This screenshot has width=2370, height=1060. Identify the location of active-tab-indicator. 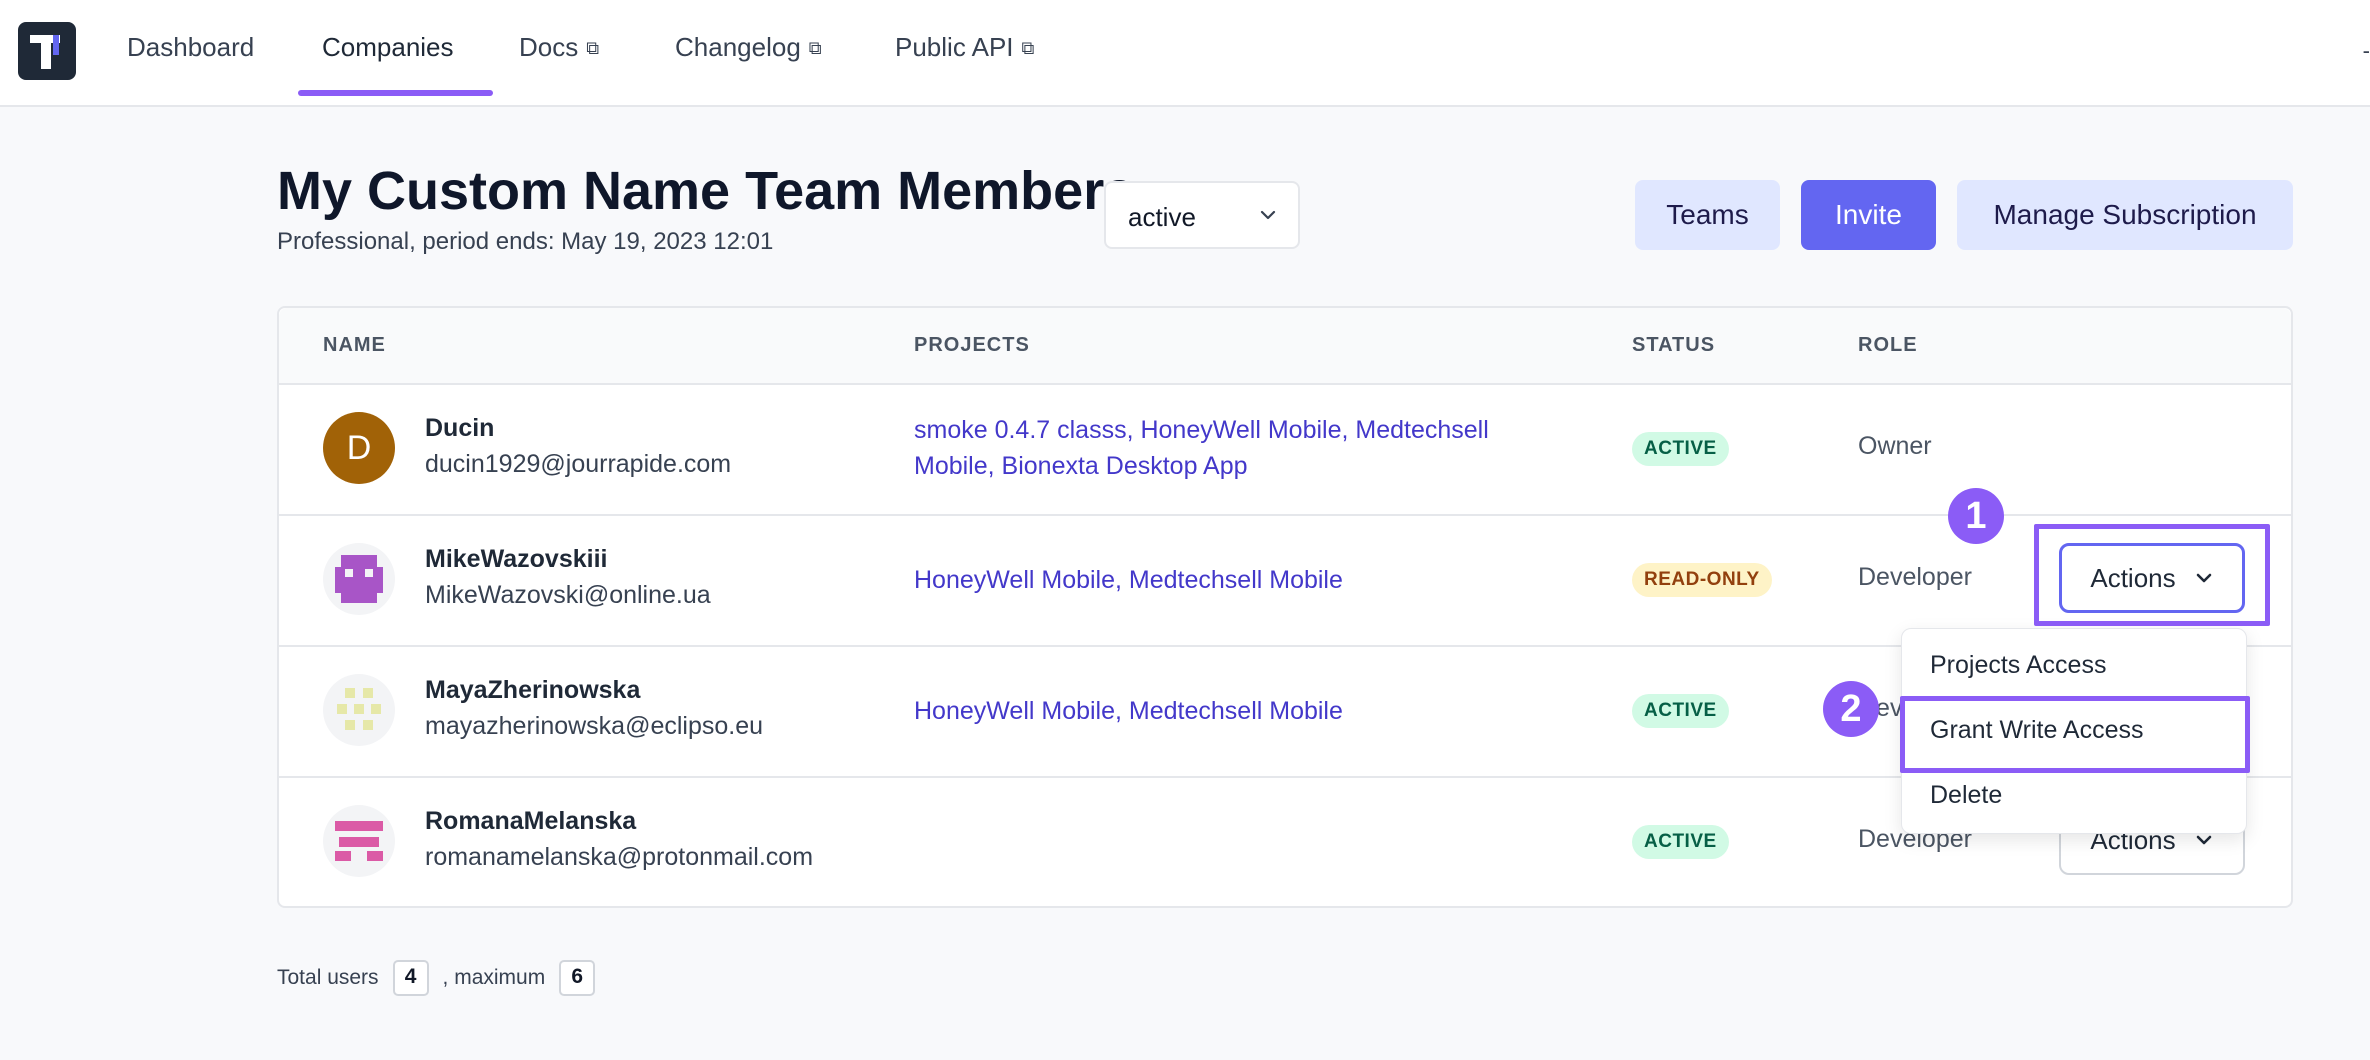
(395, 93).